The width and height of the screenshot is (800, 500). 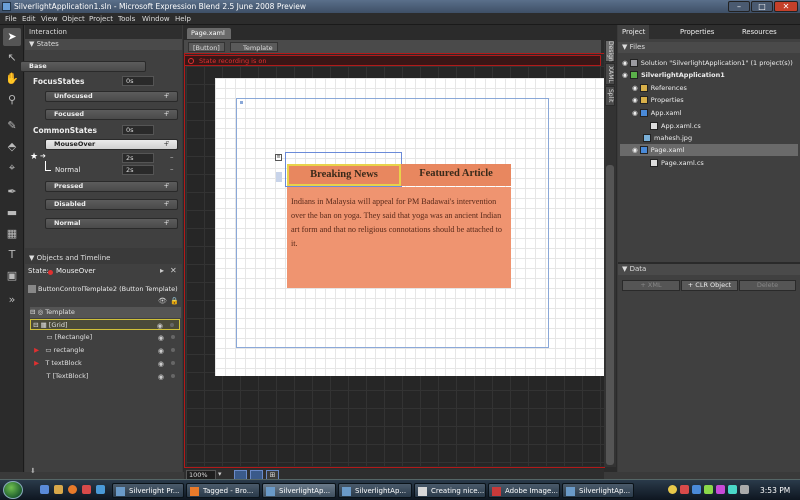 What do you see at coordinates (344, 175) in the screenshot?
I see `breaking-news-tab: Breaking News` at bounding box center [344, 175].